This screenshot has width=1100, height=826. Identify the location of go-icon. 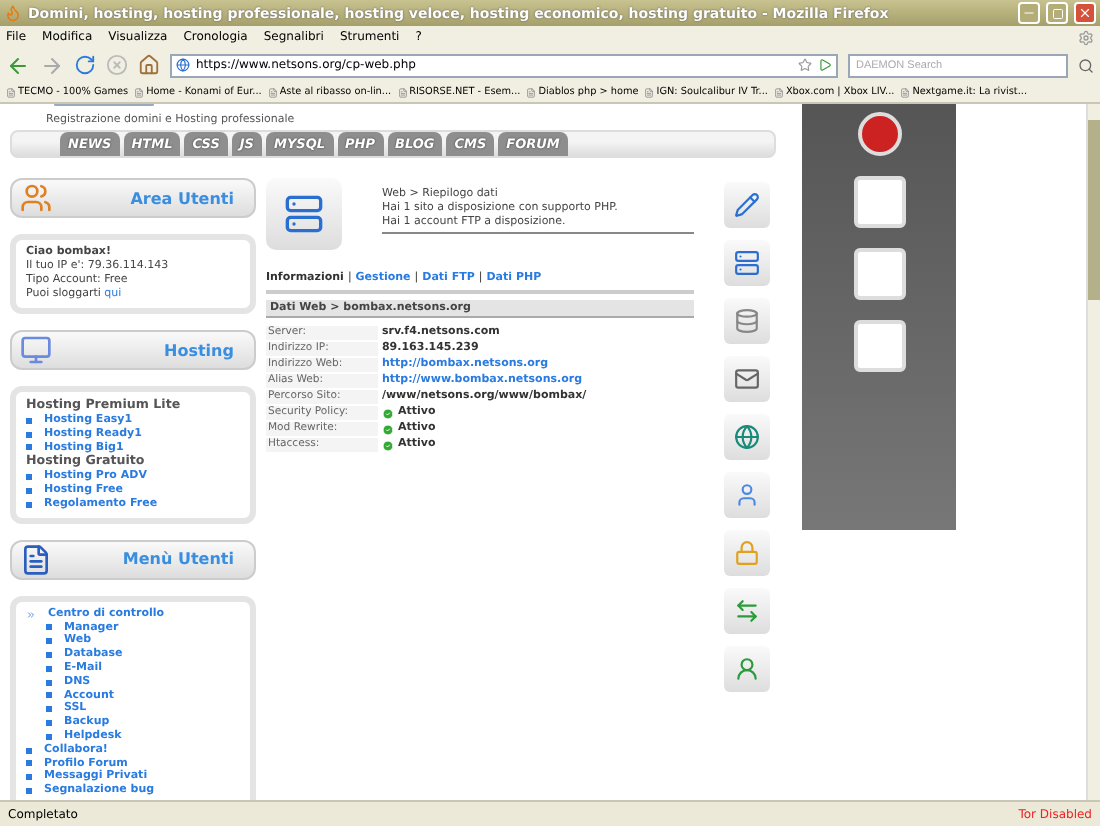
(825, 65).